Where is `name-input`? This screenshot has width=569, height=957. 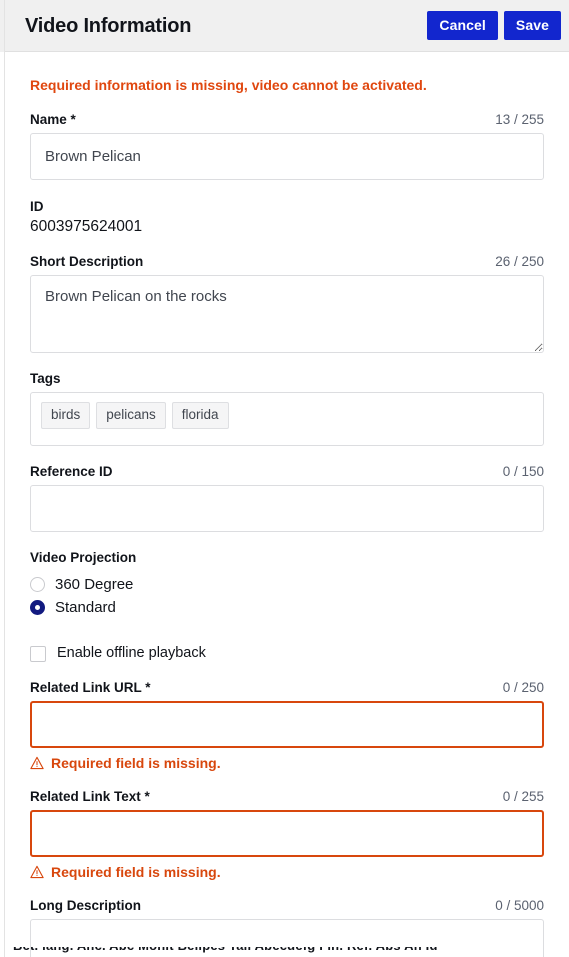
name-input is located at coordinates (287, 156).